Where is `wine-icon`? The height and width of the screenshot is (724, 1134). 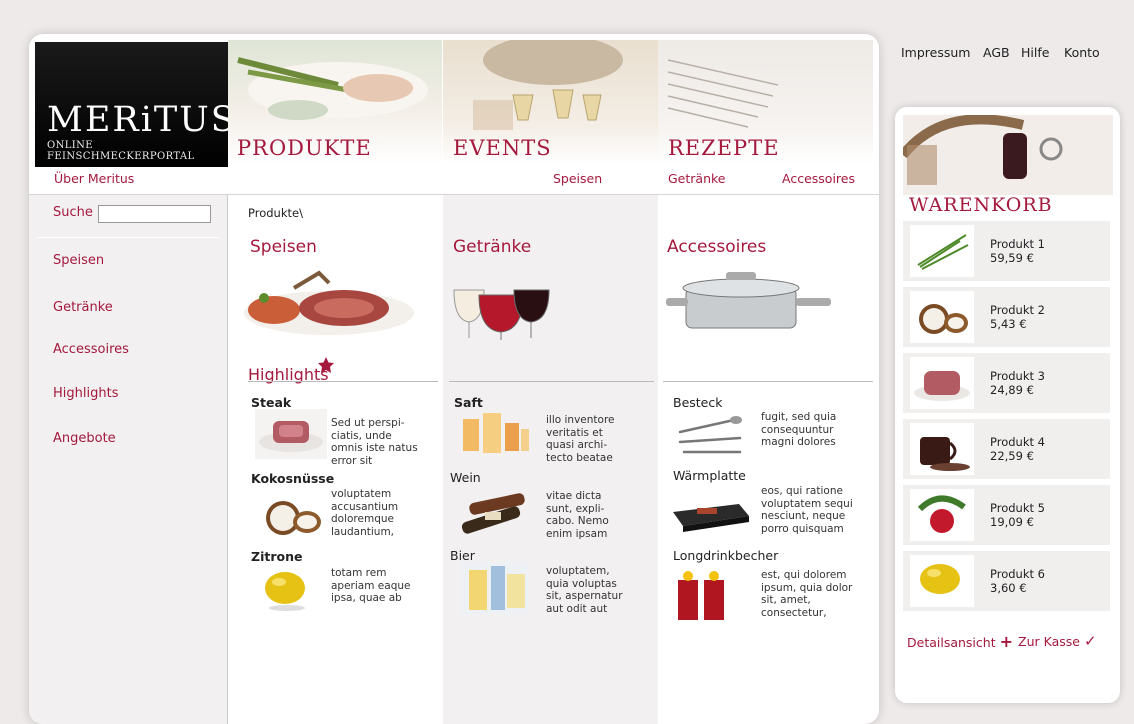
wine-icon is located at coordinates (495, 512).